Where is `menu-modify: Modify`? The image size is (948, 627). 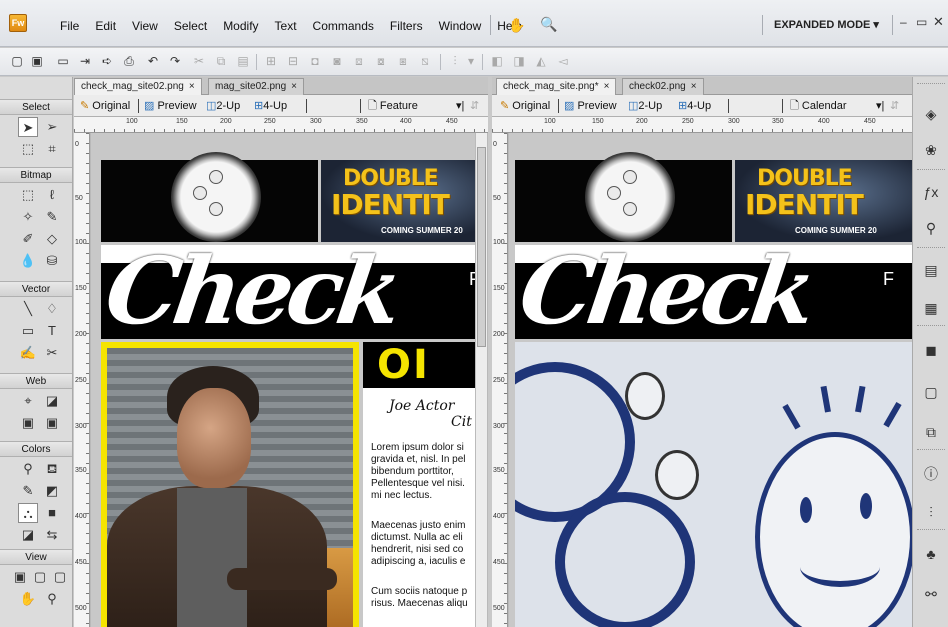 menu-modify: Modify is located at coordinates (240, 26).